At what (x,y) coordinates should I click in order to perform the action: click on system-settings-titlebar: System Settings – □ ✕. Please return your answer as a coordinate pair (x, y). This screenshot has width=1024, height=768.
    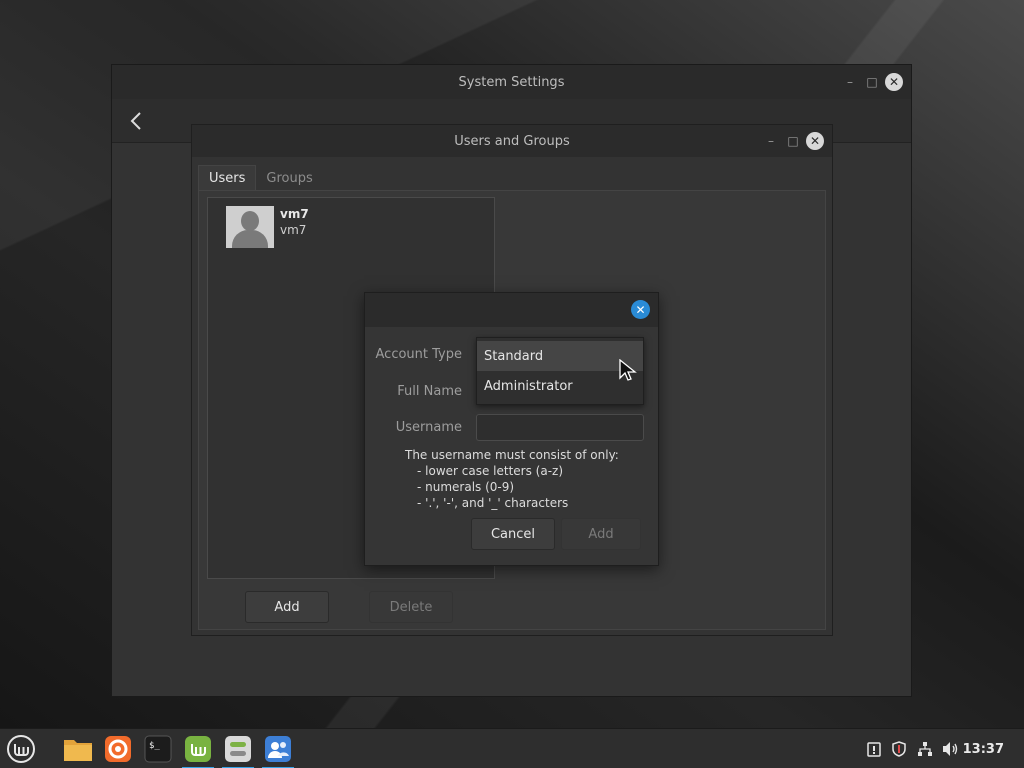
    Looking at the image, I should click on (511, 82).